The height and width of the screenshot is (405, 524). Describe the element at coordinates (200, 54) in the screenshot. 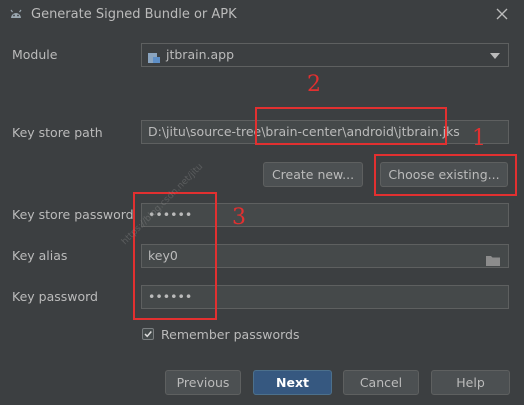

I see `module-value: jtbrain.app` at that location.